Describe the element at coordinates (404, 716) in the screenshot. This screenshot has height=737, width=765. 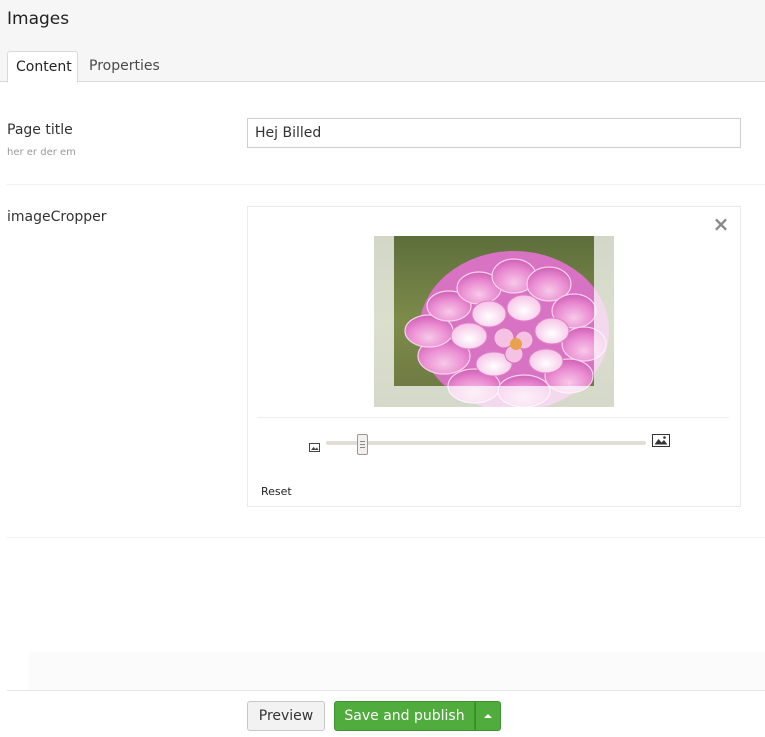
I see `save-and-publish-button: Save and publish` at that location.